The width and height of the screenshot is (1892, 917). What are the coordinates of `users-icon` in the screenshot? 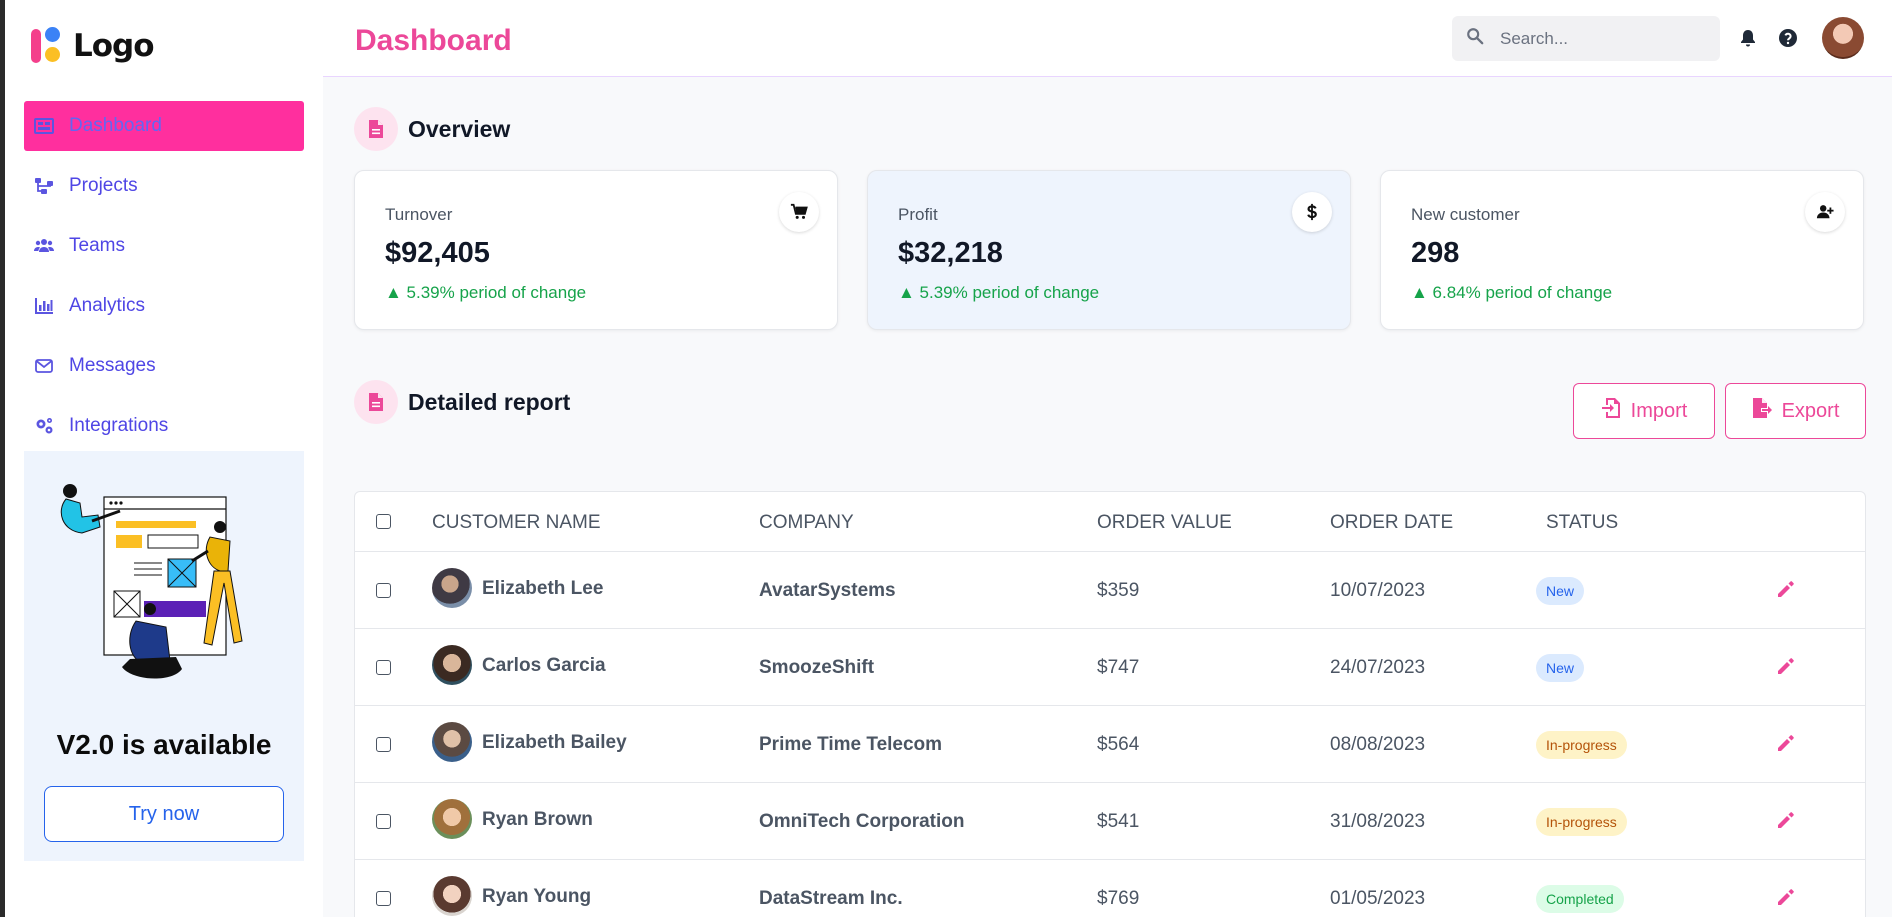 It's located at (44, 246).